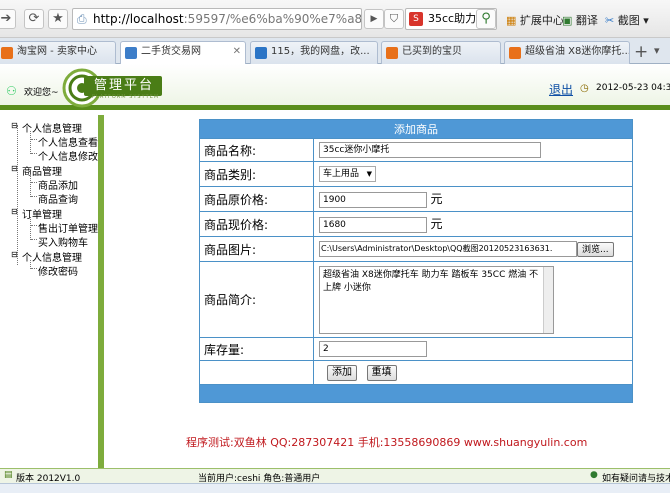  Describe the element at coordinates (394, 19) in the screenshot. I see `shield-icon: ⛉` at that location.